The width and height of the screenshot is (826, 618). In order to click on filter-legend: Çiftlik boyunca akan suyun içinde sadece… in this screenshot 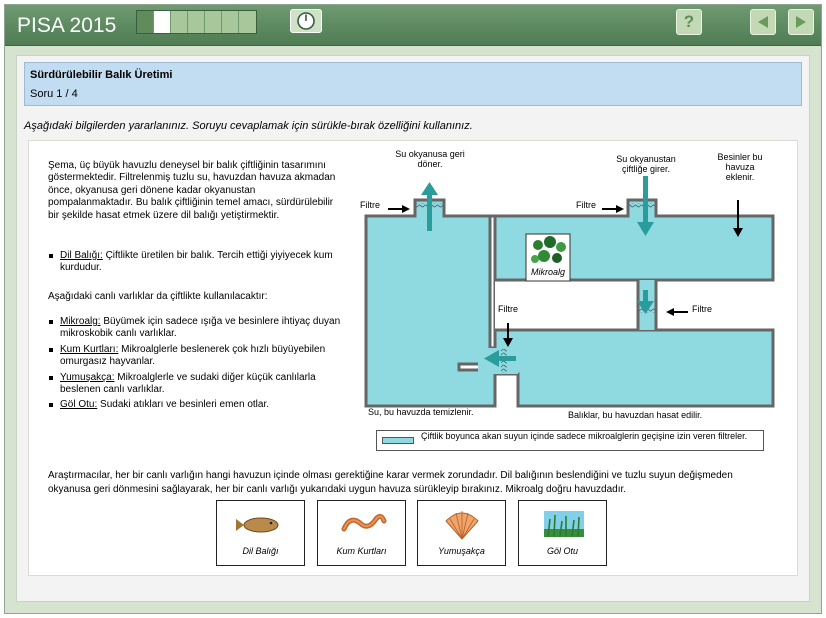, I will do `click(570, 440)`.